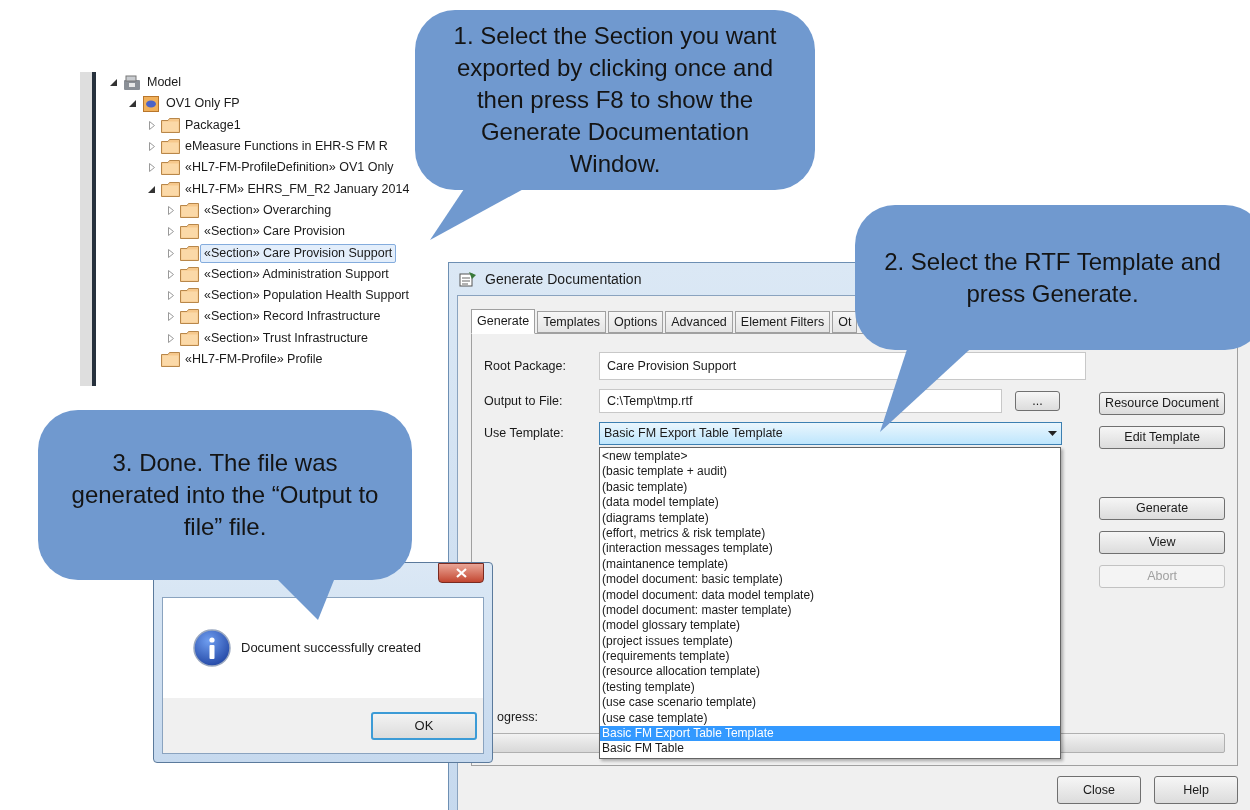  Describe the element at coordinates (615, 100) in the screenshot. I see `callout-text: 1. Select the Section you want exported by clicking once and then press F8 to show the Generate Documentation Window.` at that location.